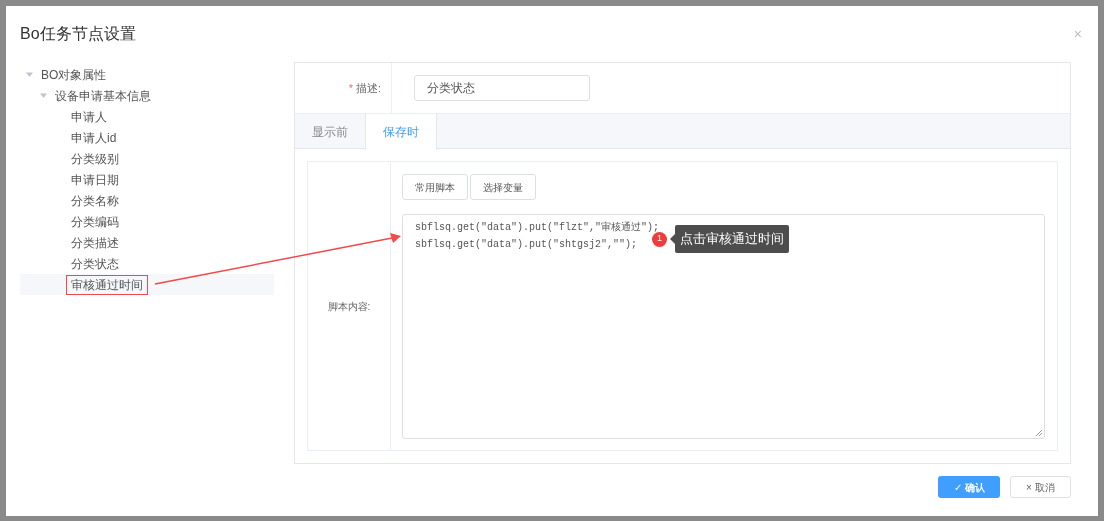 Image resolution: width=1104 pixels, height=521 pixels. Describe the element at coordinates (147, 137) in the screenshot. I see `tree-row-highlight: 申请人id` at that location.